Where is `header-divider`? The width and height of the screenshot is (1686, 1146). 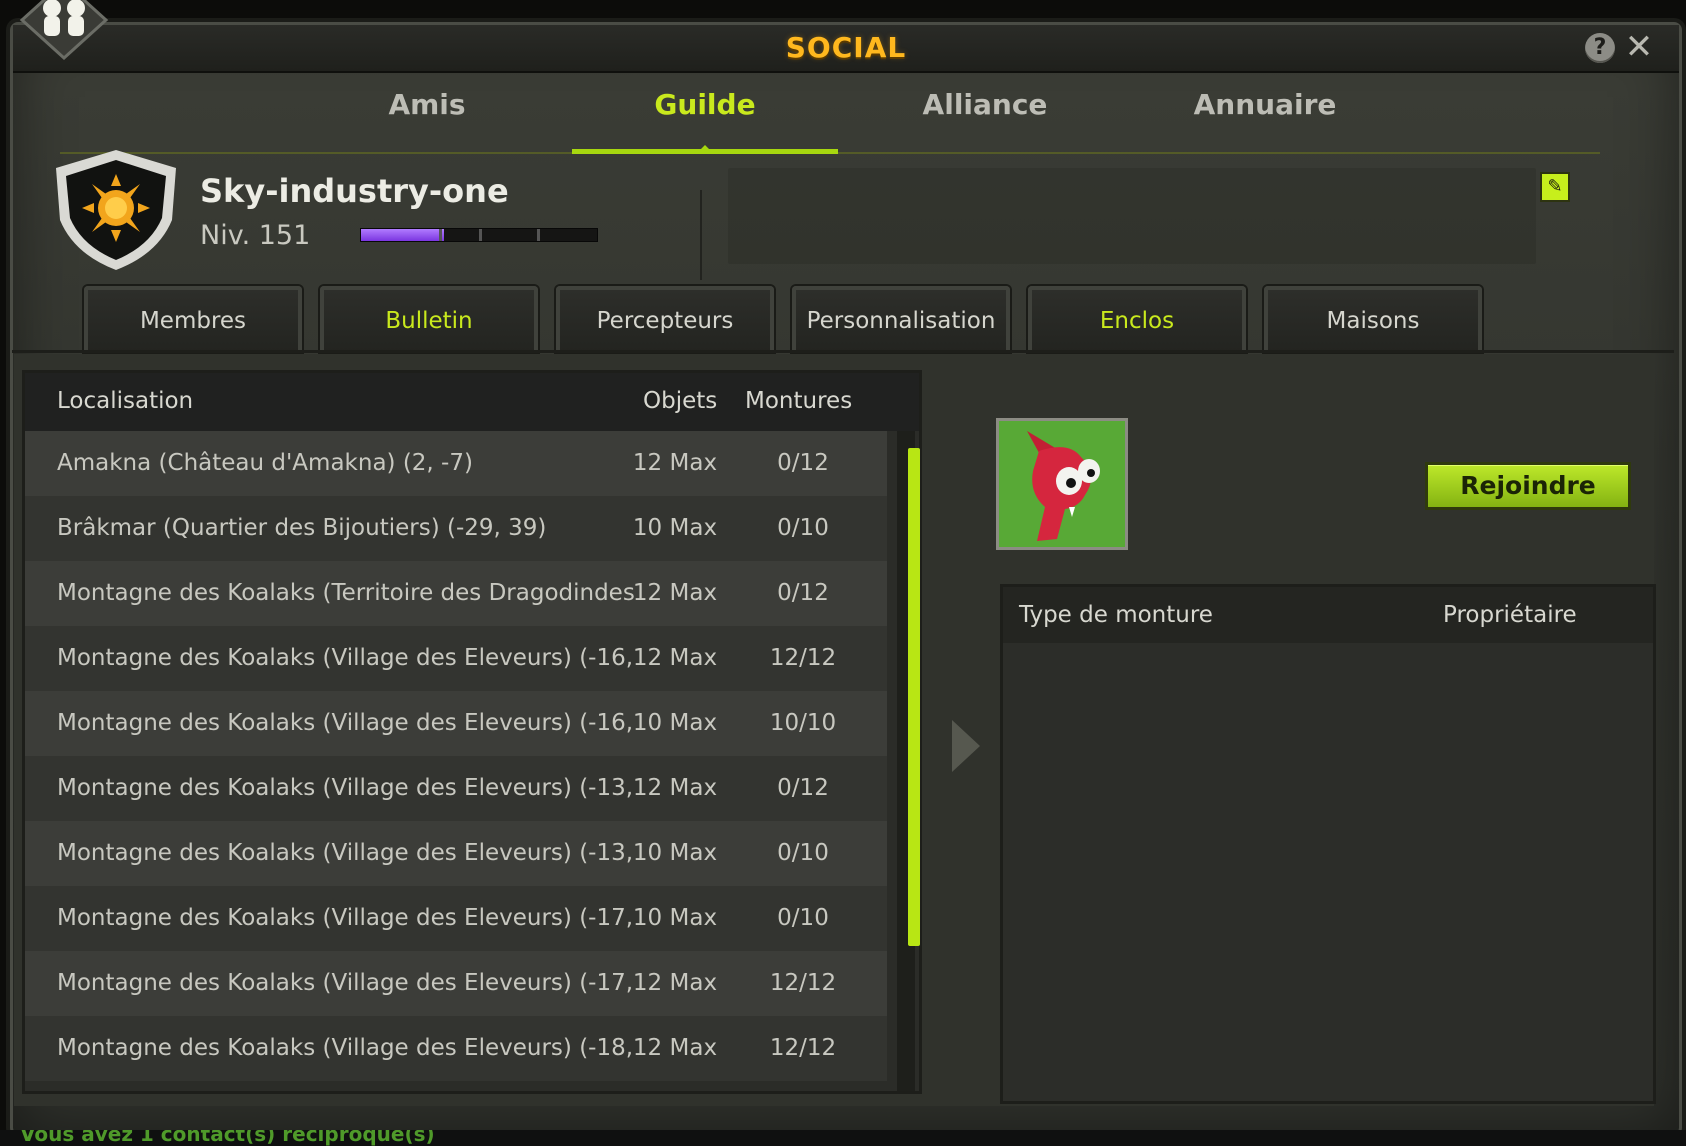
header-divider is located at coordinates (701, 235).